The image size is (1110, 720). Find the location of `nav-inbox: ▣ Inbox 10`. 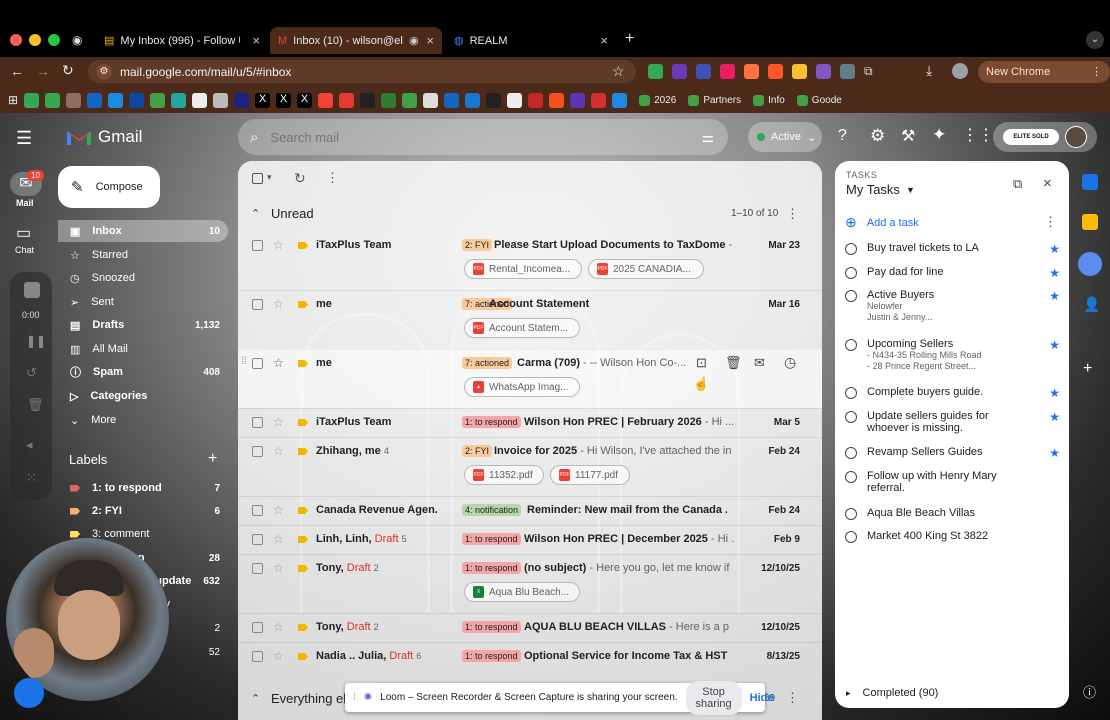

nav-inbox: ▣ Inbox 10 is located at coordinates (143, 231).